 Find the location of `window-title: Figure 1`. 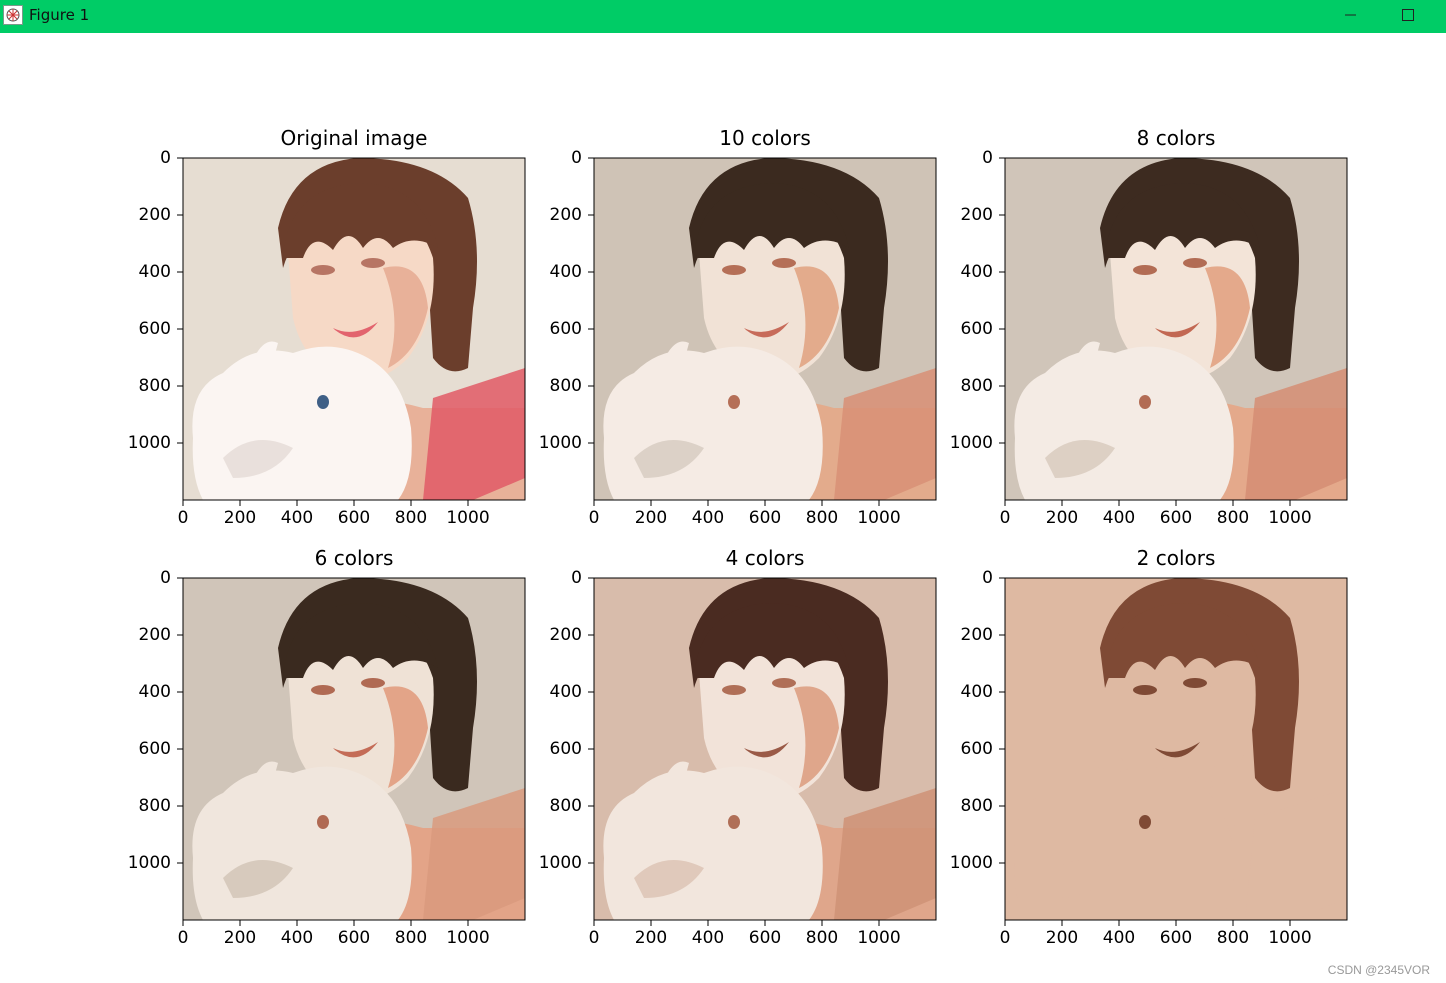

window-title: Figure 1 is located at coordinates (59, 15).